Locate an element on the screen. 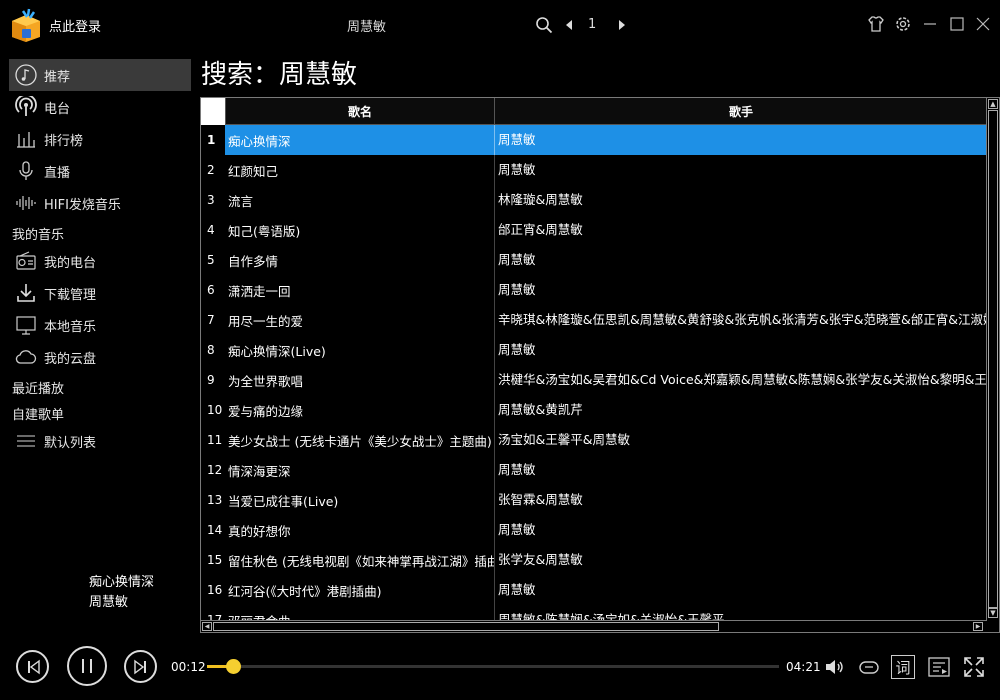  scroll-down-icon: ▼ is located at coordinates (993, 613).